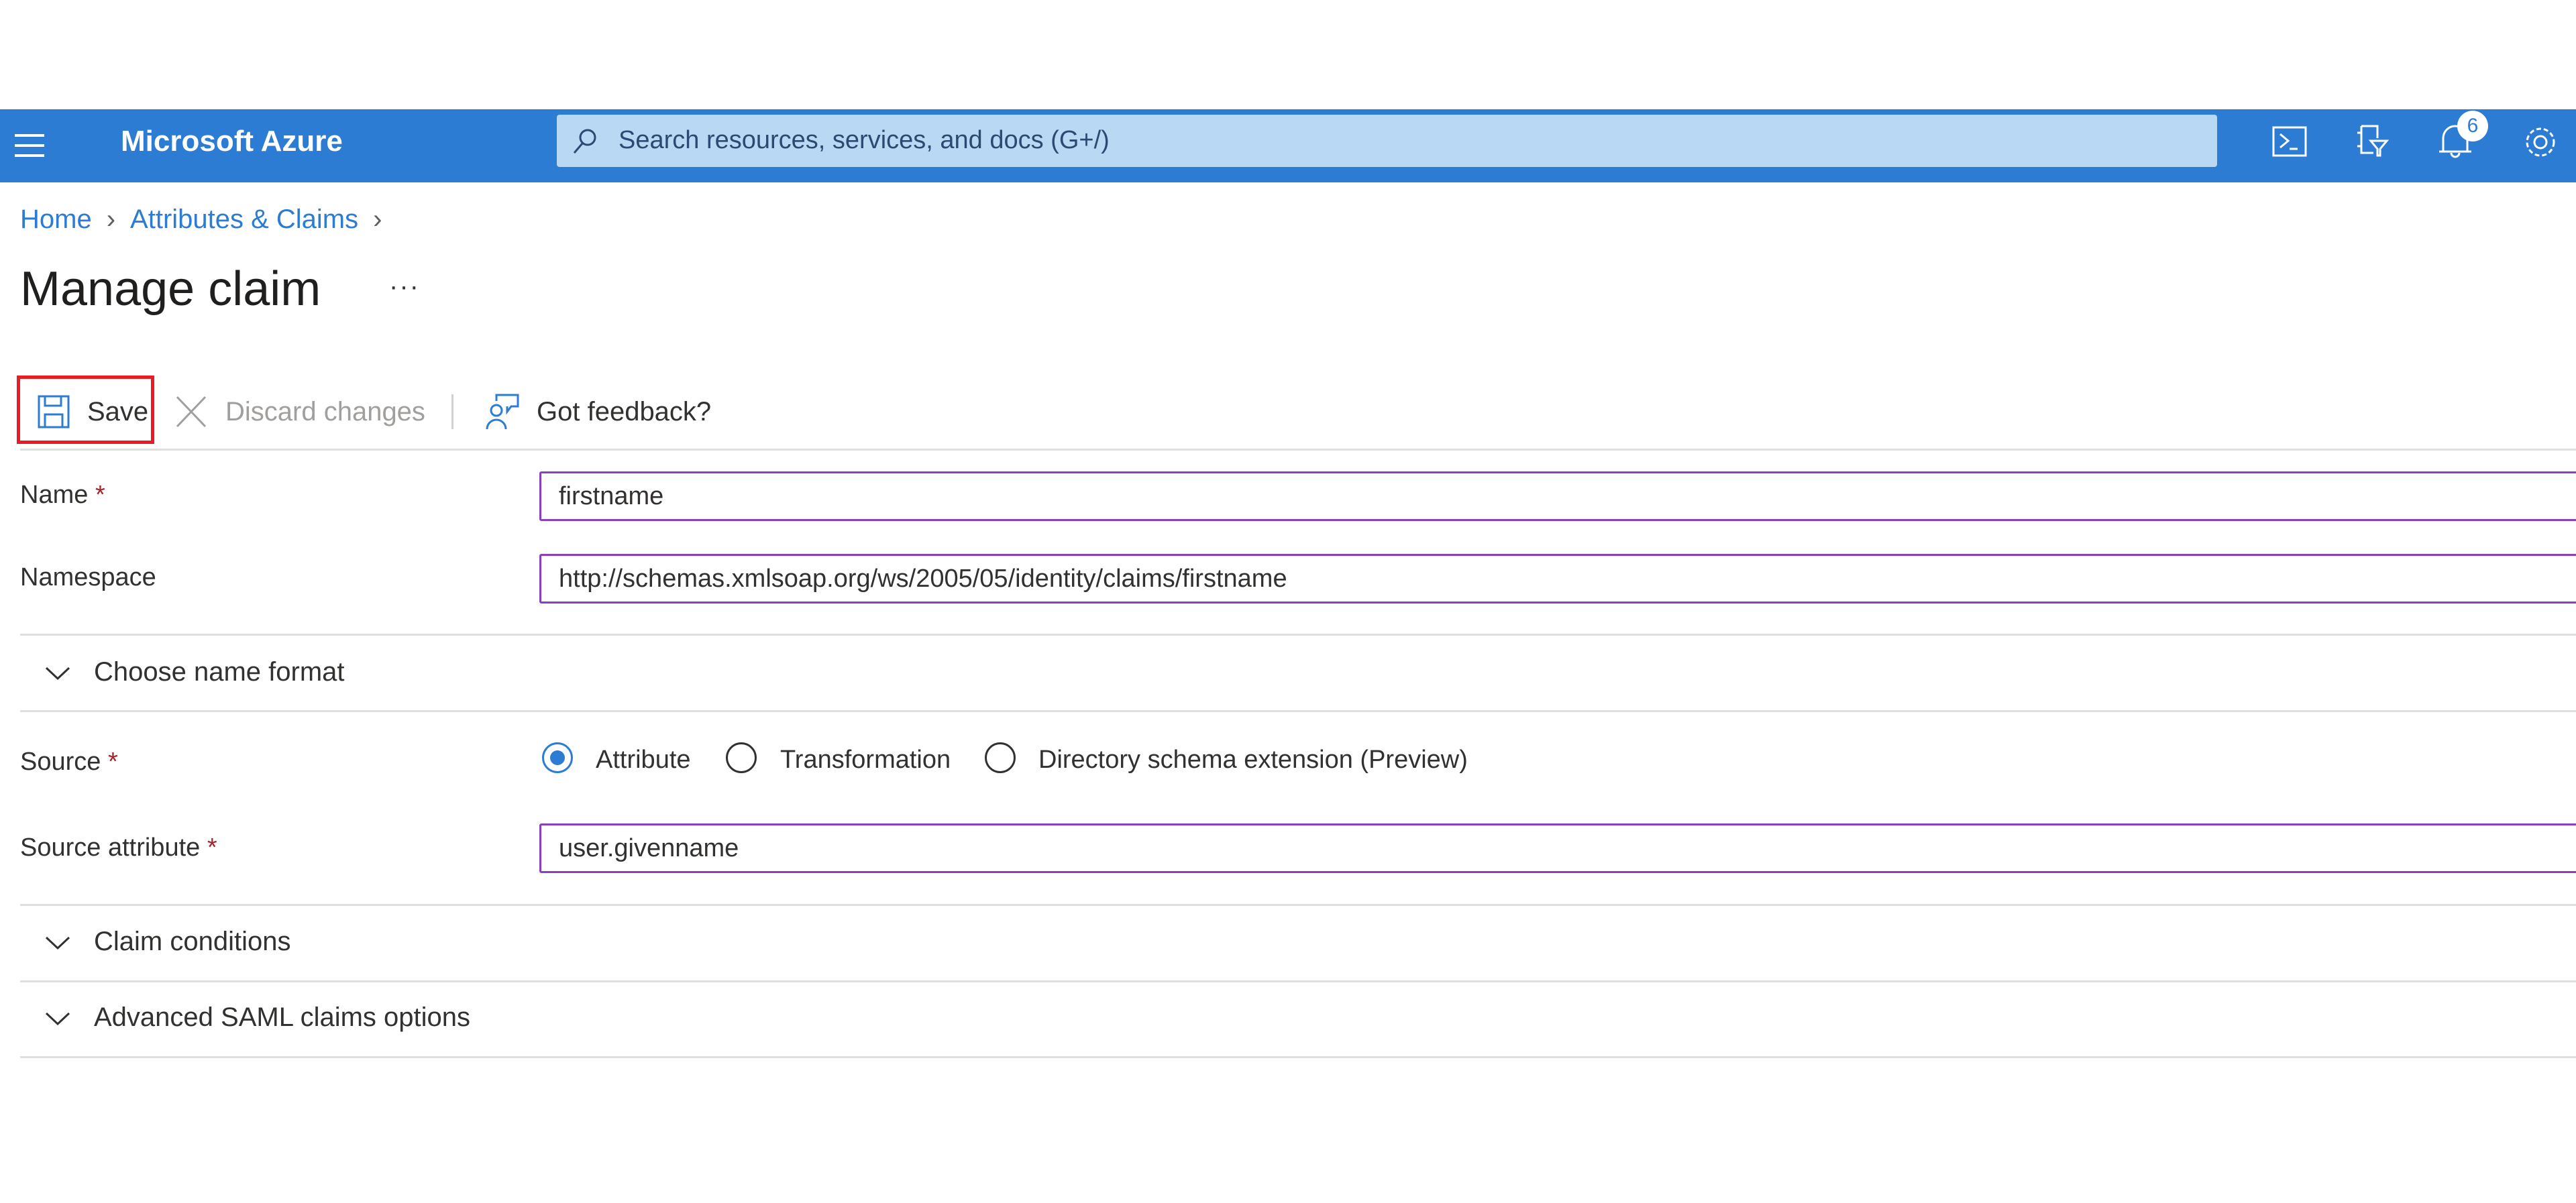 The height and width of the screenshot is (1203, 2576). I want to click on breadcrumb-attributes-claims: Attributes & Claims, so click(244, 219).